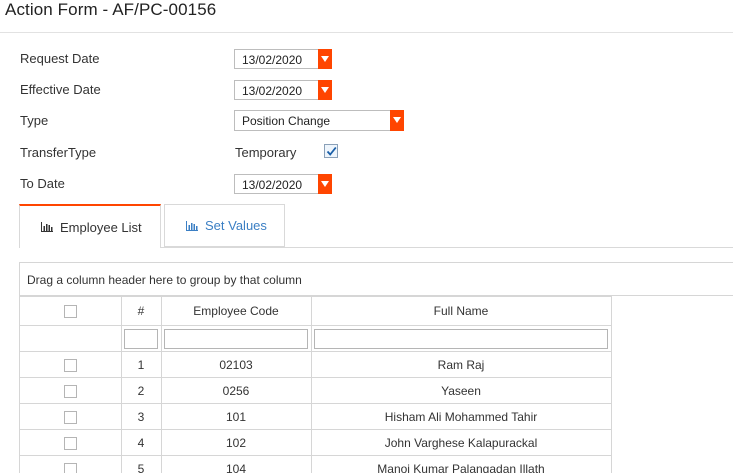  I want to click on tab-set-values: Set Values, so click(224, 225).